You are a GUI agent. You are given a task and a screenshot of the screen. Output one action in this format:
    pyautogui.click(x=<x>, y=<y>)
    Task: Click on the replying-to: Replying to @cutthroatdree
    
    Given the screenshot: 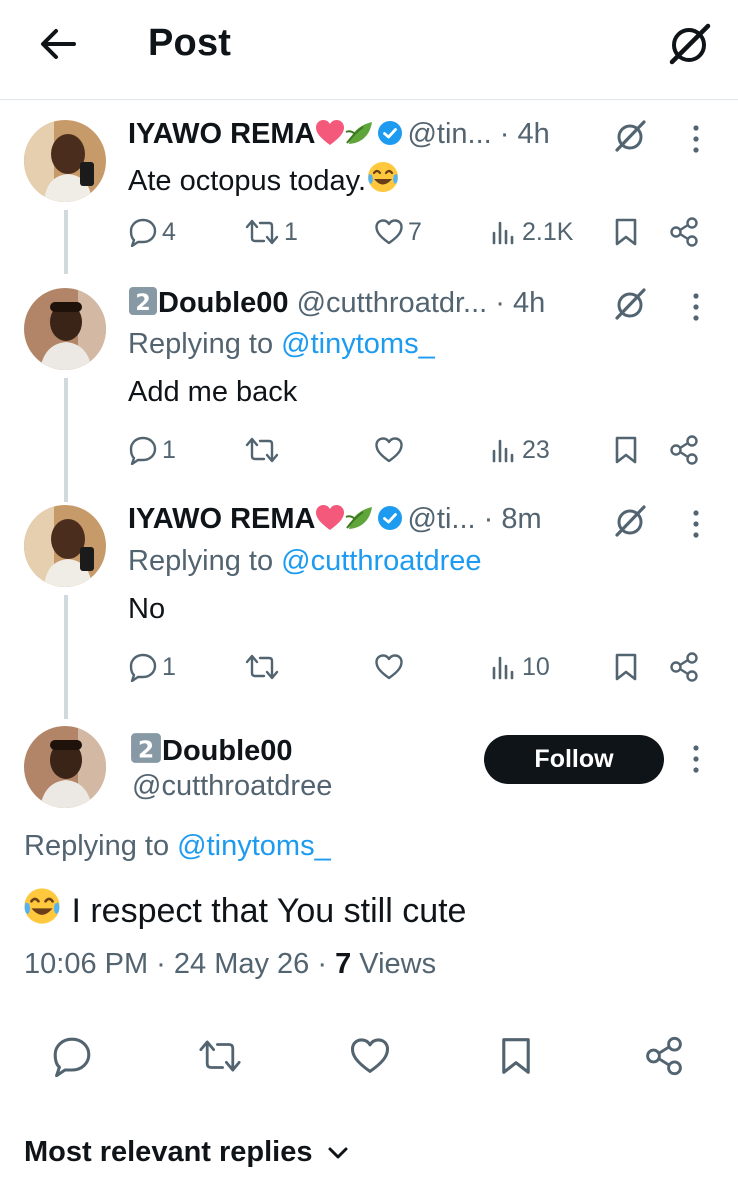 What is the action you would take?
    pyautogui.click(x=305, y=561)
    